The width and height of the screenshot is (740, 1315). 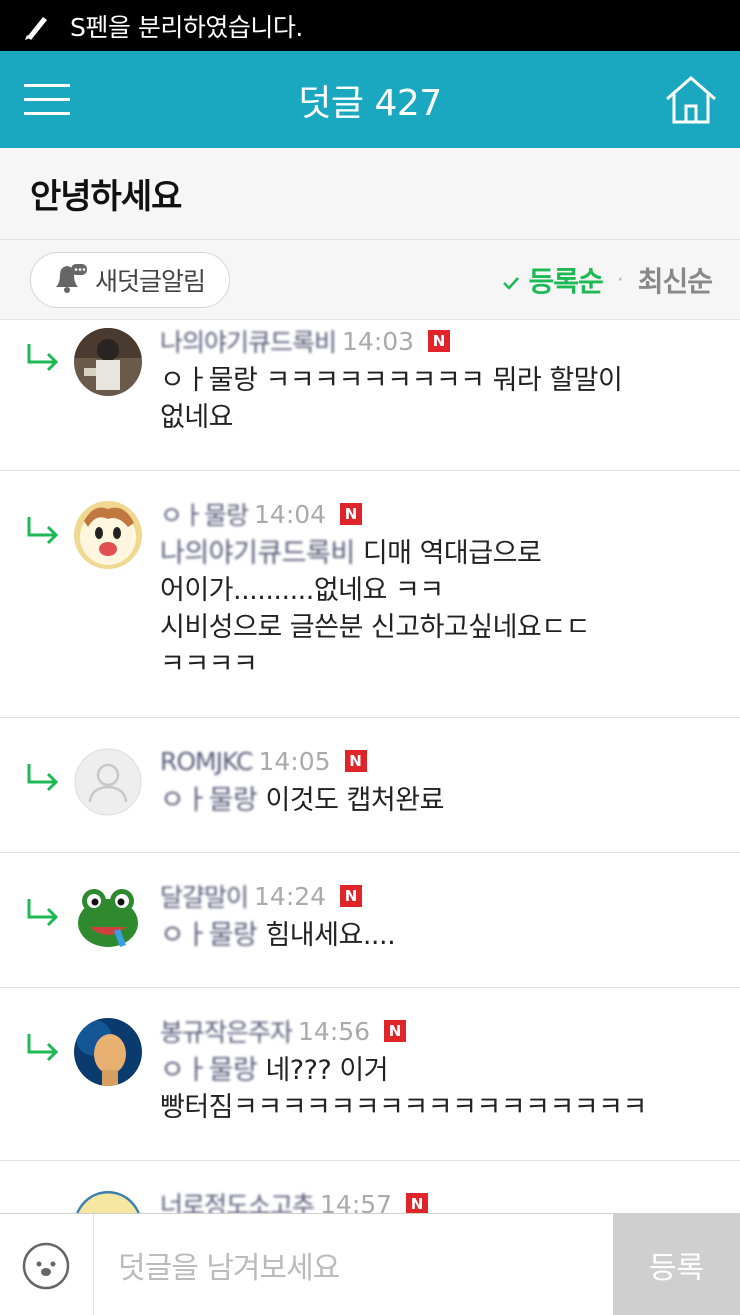 I want to click on submit-comment-button: 등록, so click(x=676, y=1264).